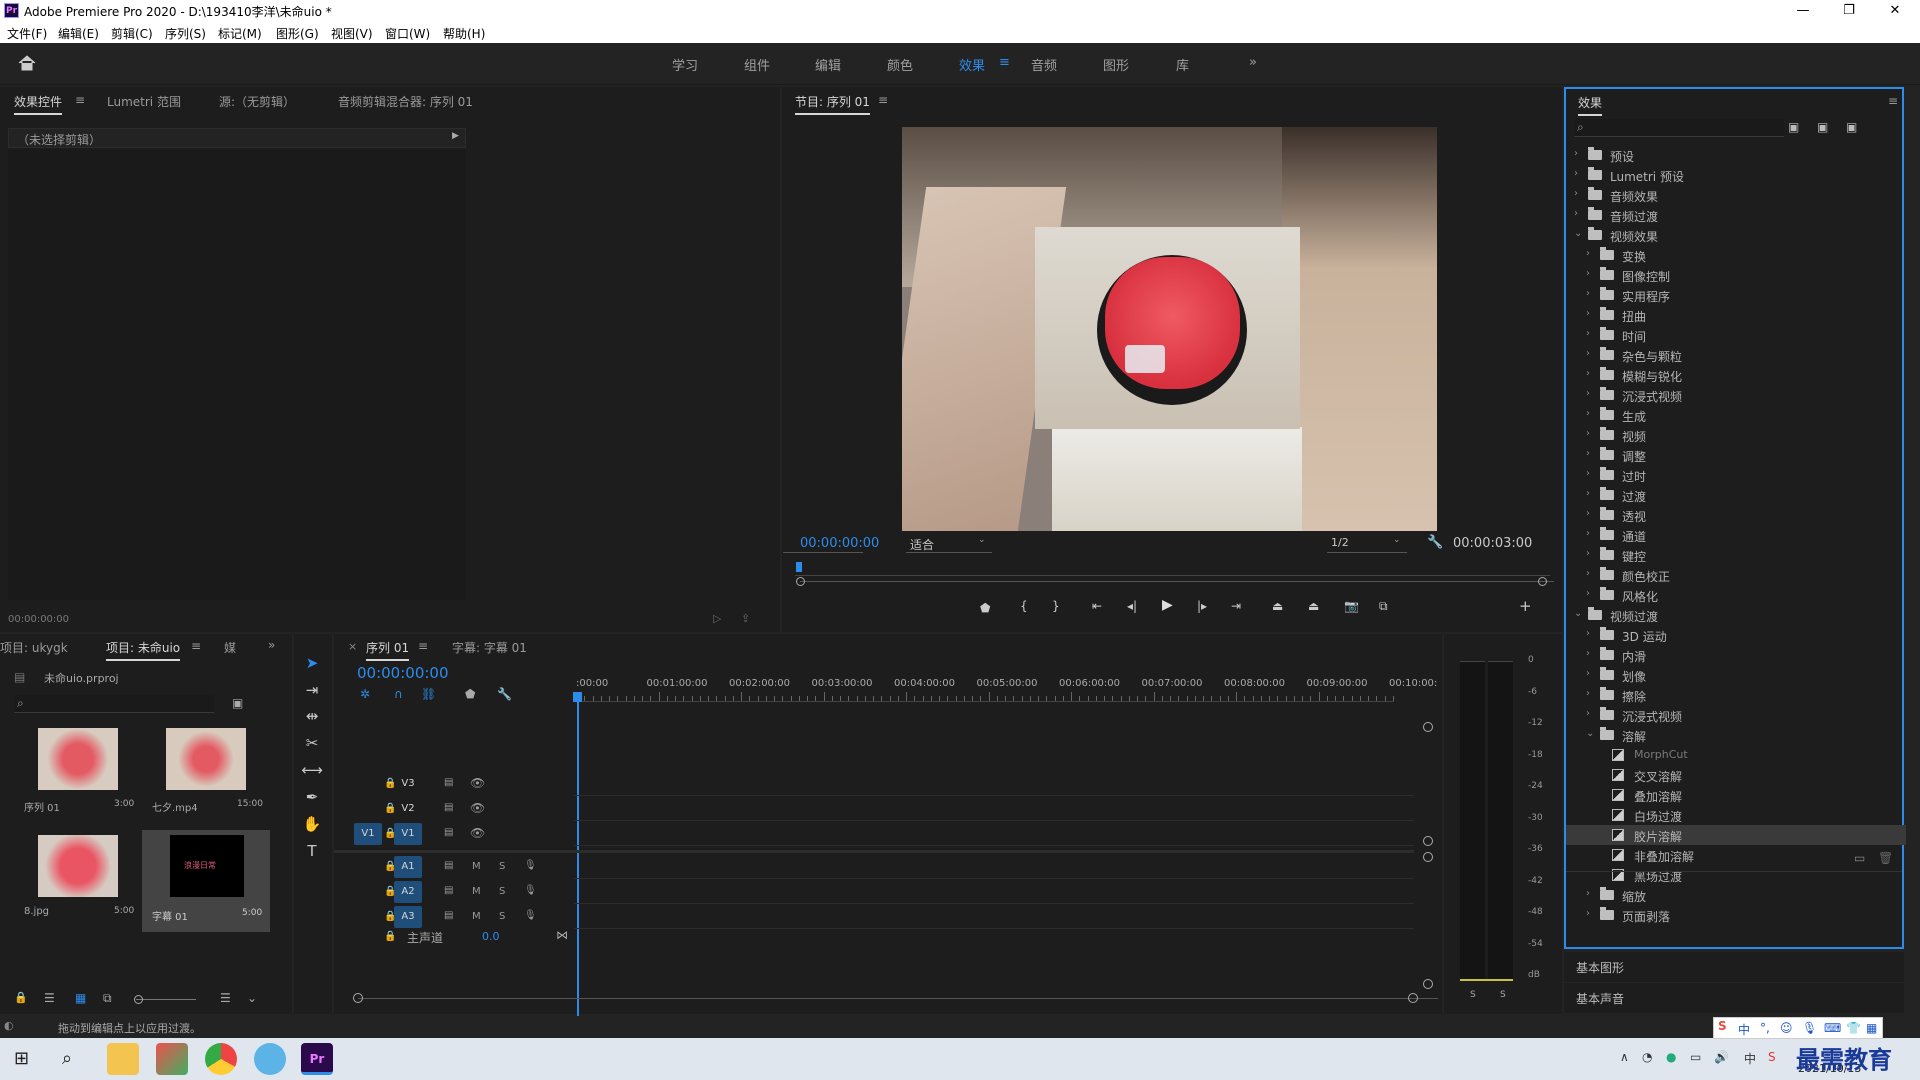 The image size is (1920, 1080). What do you see at coordinates (1172, 570) in the screenshot?
I see `mini-timeline-ruler` at bounding box center [1172, 570].